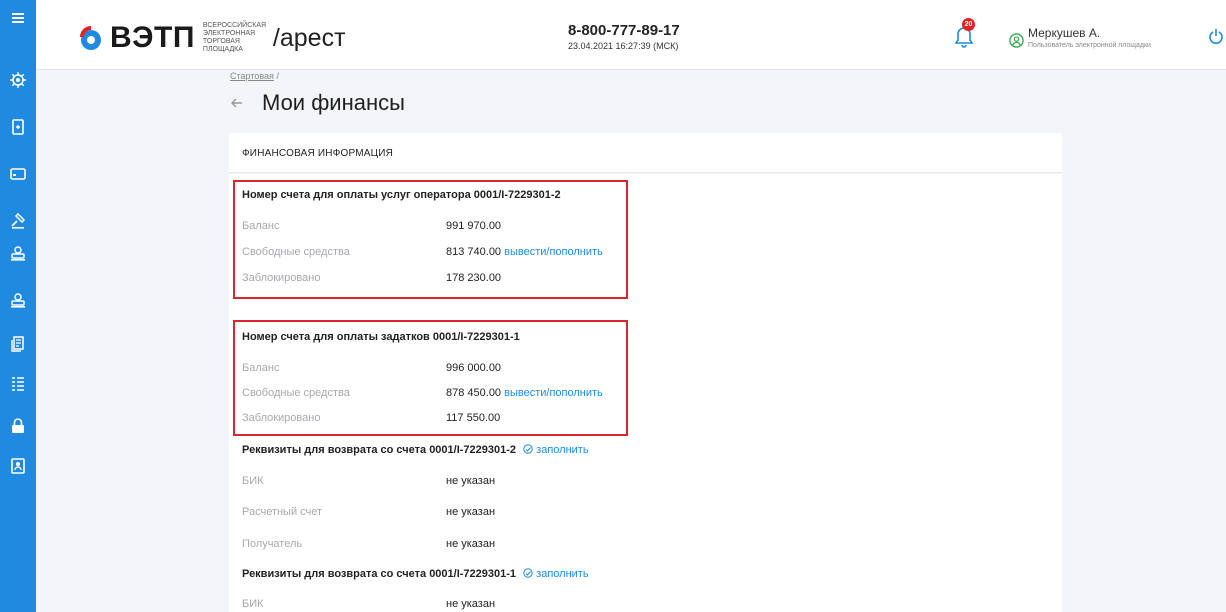  Describe the element at coordinates (272, 544) in the screenshot. I see `recipient-label: Получатель` at that location.